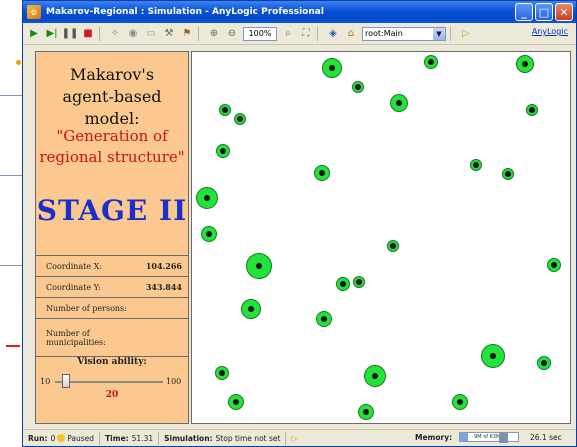 The width and height of the screenshot is (577, 447). I want to click on slider-max: 100, so click(174, 381).